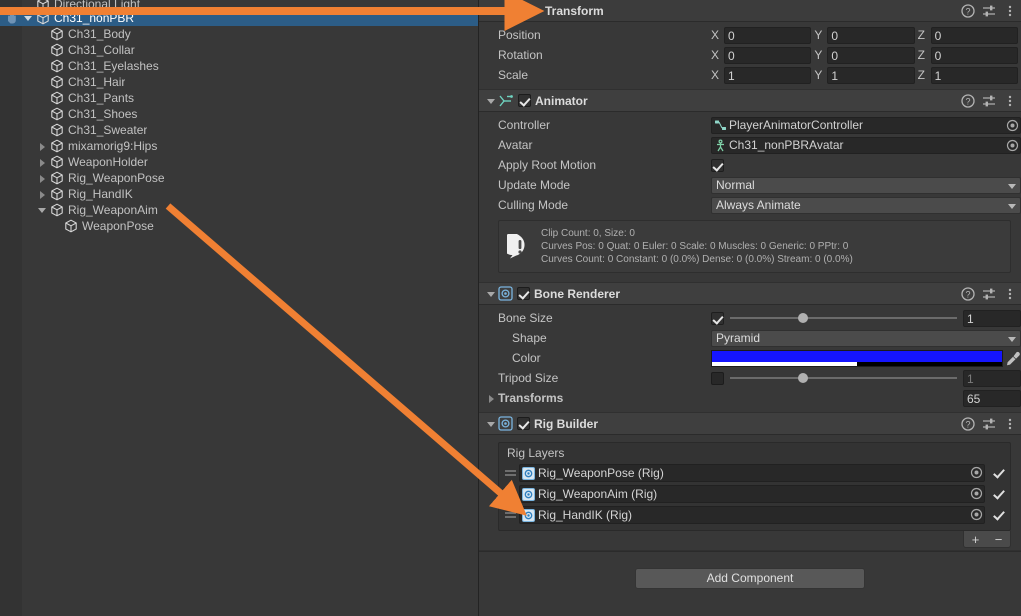 The width and height of the screenshot is (1021, 616). Describe the element at coordinates (750, 294) in the screenshot. I see `bone-renderer-component-header: Bone Renderer ?` at that location.